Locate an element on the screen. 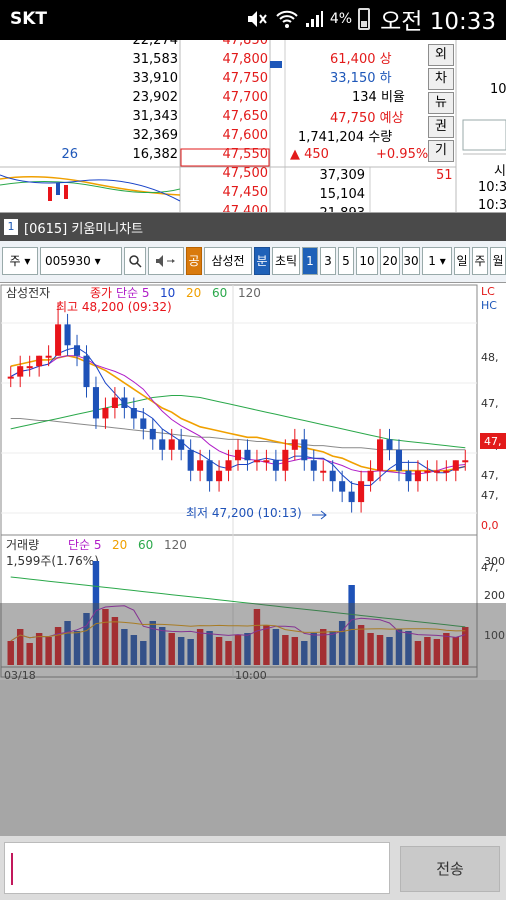 This screenshot has height=900, width=506. right-axis-label: 48, is located at coordinates (490, 357).